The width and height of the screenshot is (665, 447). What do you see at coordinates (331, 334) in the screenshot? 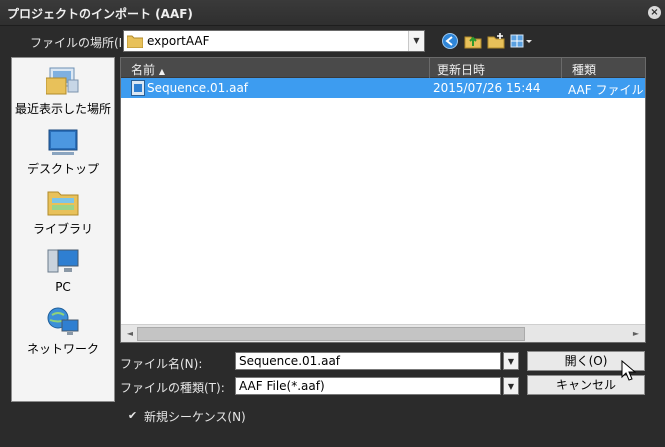
I see `scroll-thumb` at bounding box center [331, 334].